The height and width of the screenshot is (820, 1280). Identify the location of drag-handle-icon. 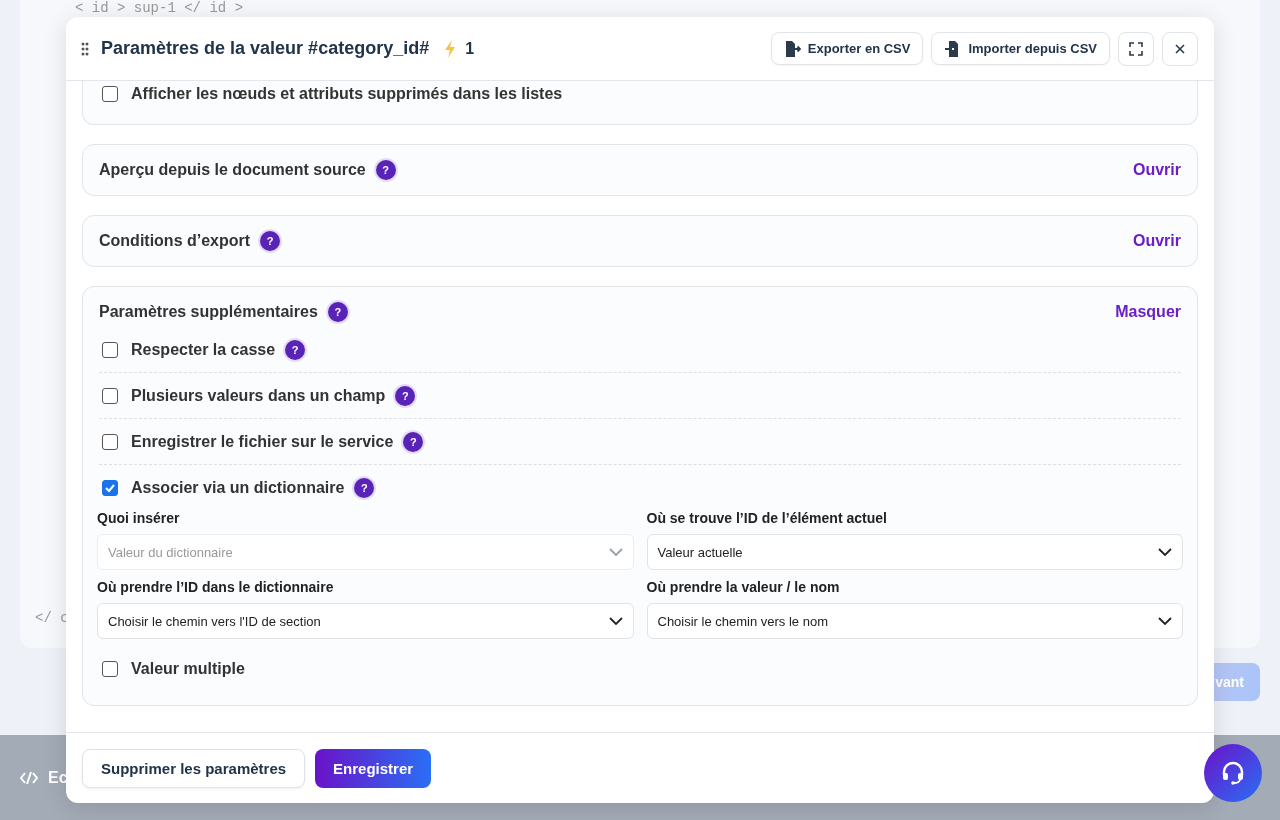
(85, 48).